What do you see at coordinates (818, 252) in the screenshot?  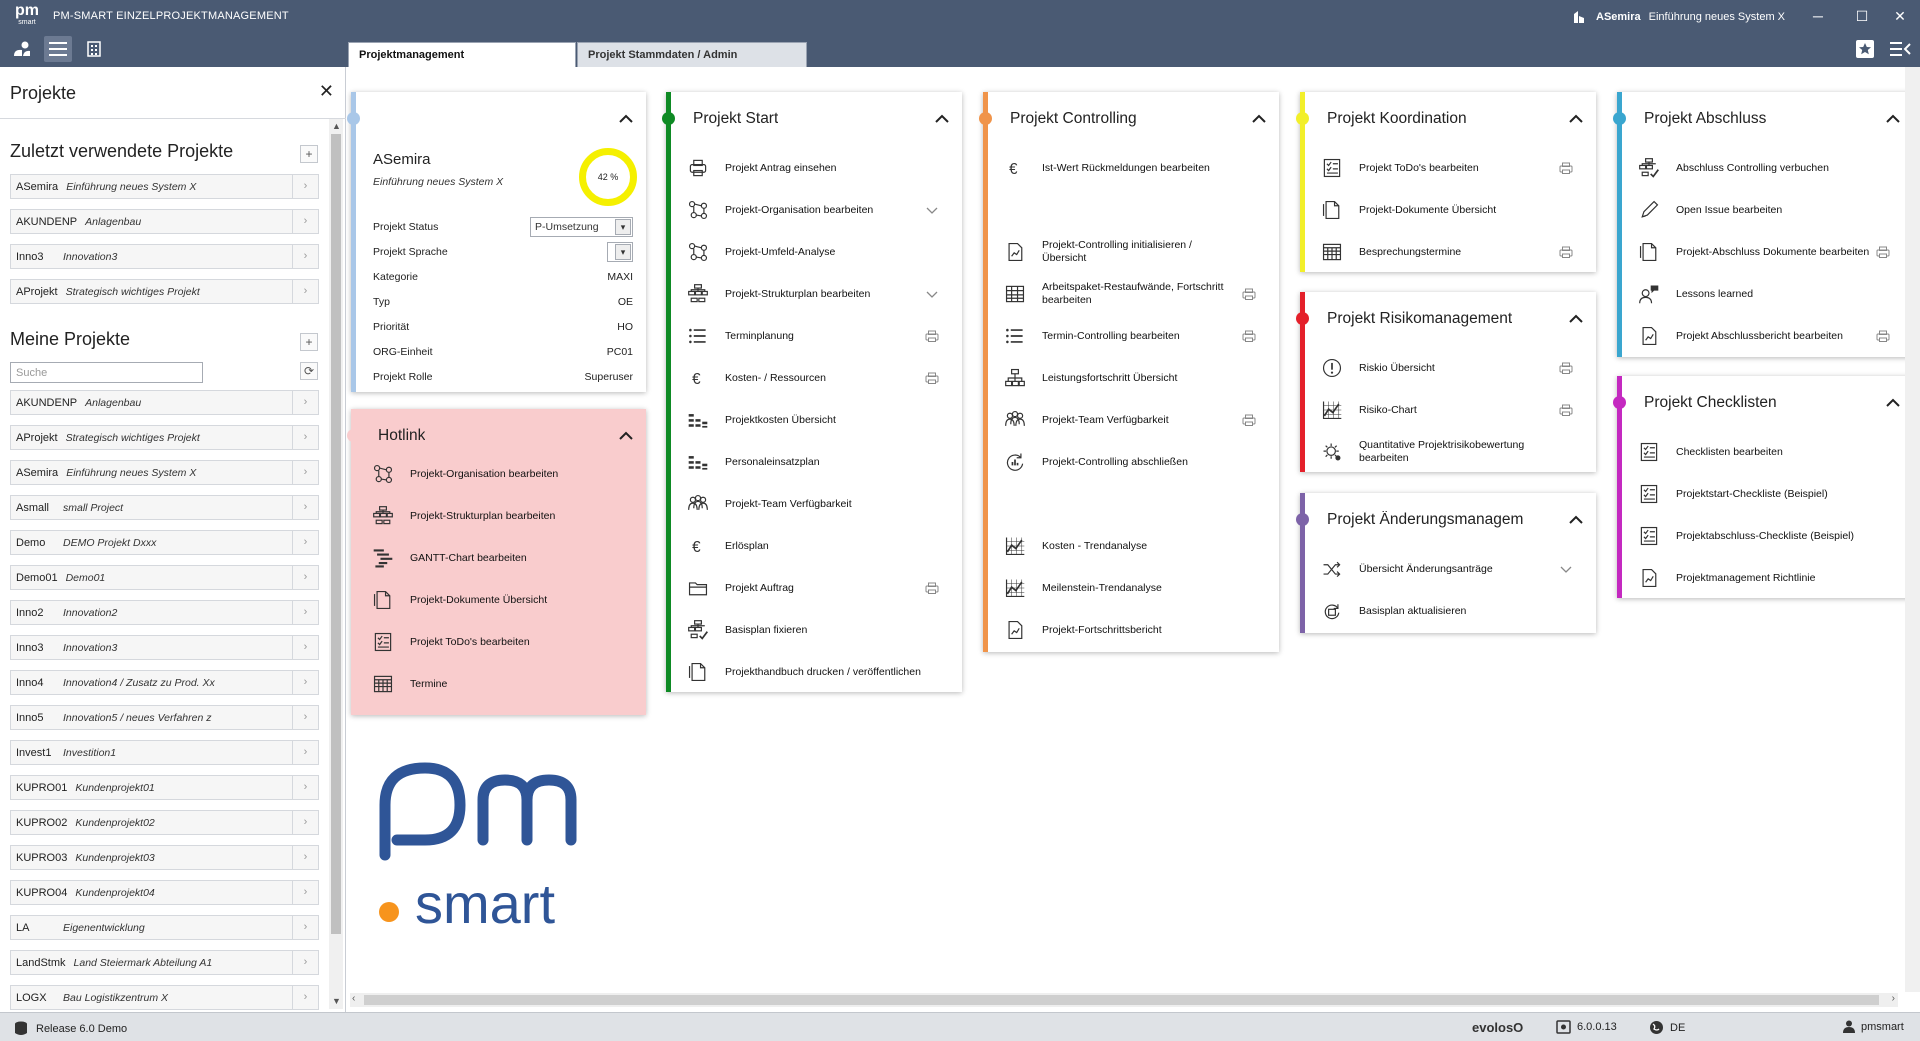 I see `menu-item: Projekt-Umfeld-Analyse` at bounding box center [818, 252].